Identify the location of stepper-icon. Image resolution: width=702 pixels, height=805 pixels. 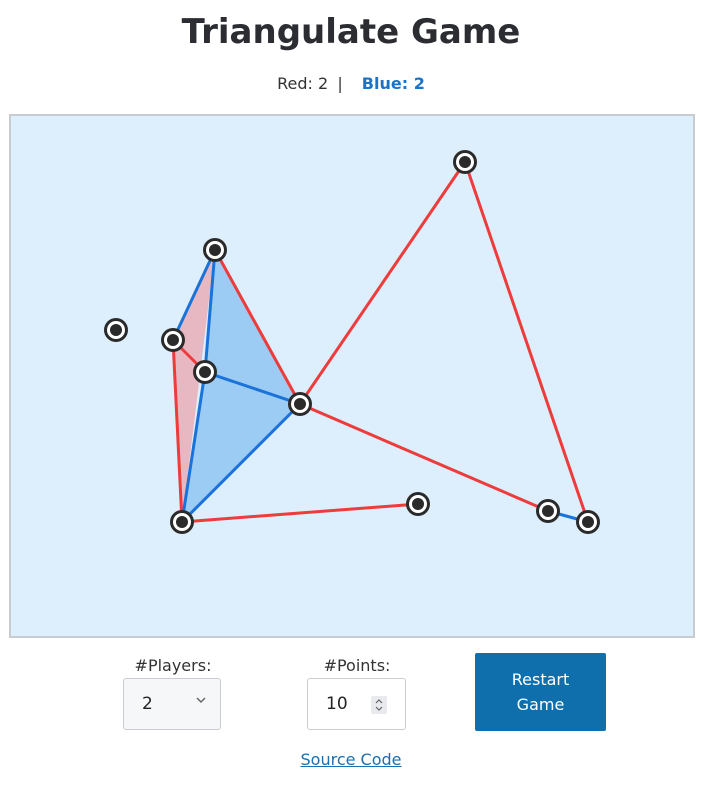
(379, 705).